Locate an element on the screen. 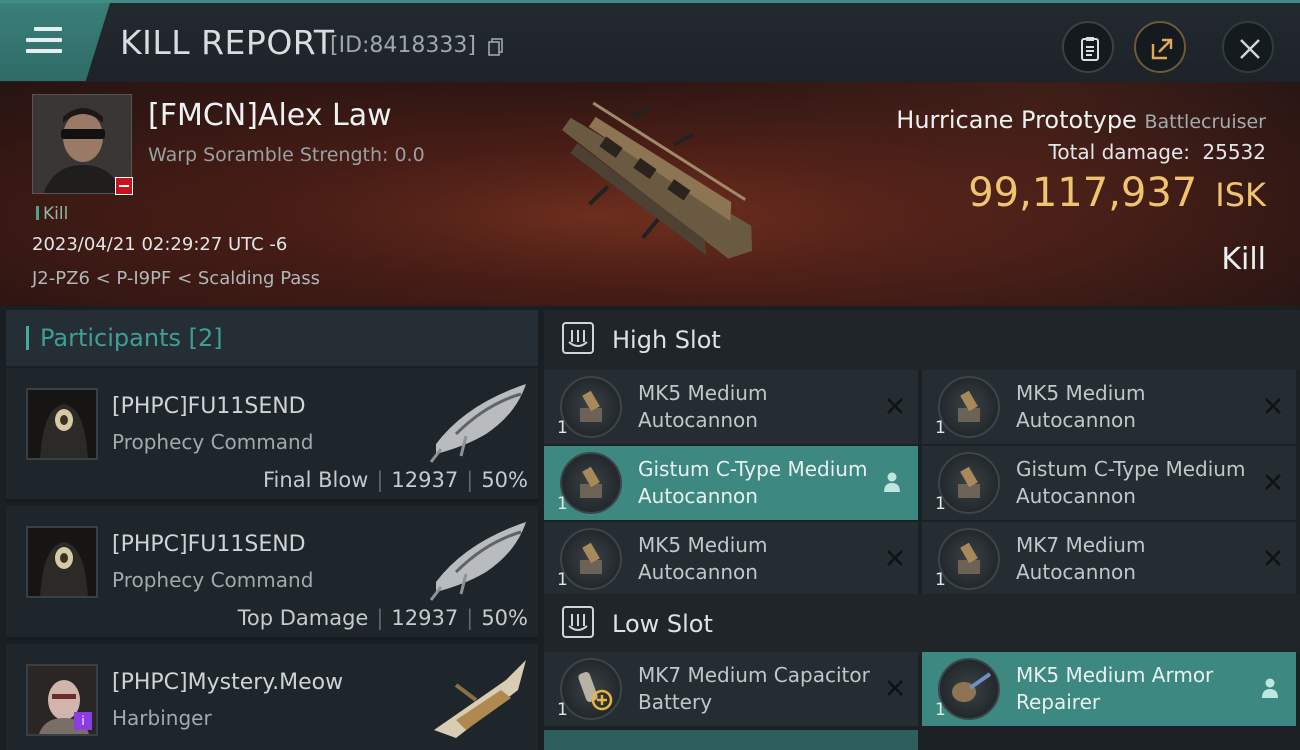 Image resolution: width=1300 pixels, height=750 pixels. module-item: 1 MK7 Medium Autocannon is located at coordinates (1109, 559).